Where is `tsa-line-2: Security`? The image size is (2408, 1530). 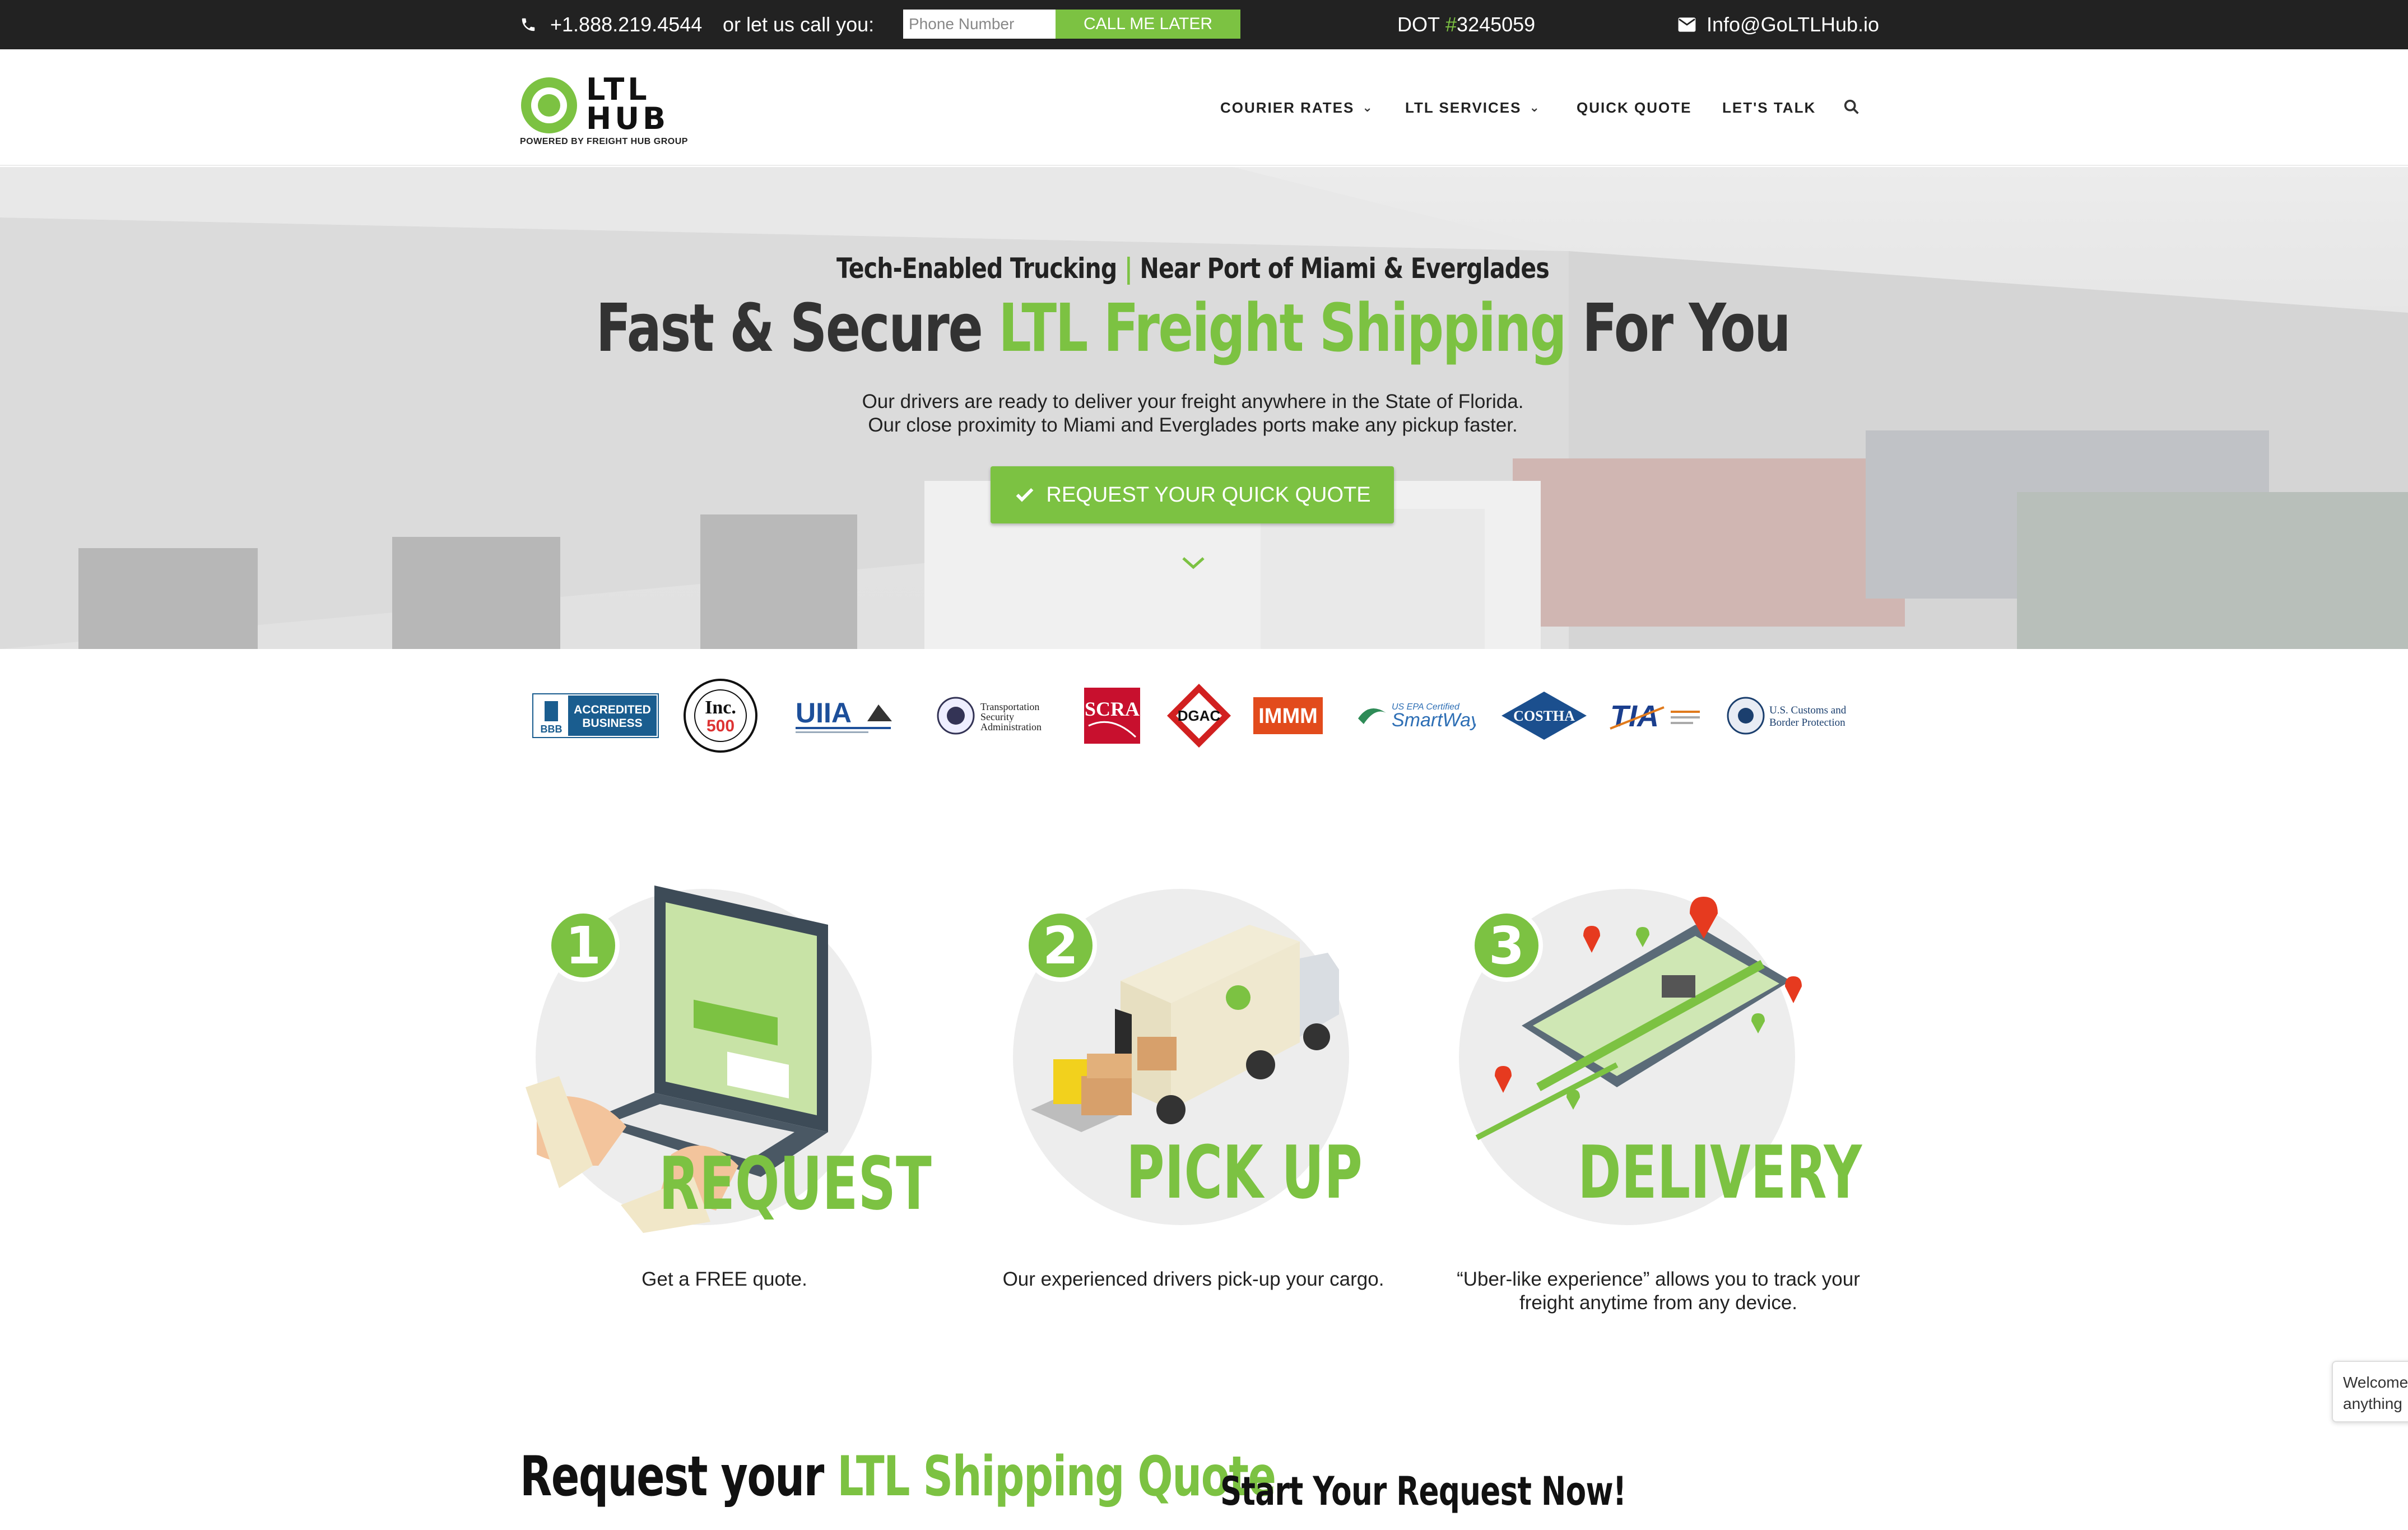
tsa-line-2: Security is located at coordinates (997, 716).